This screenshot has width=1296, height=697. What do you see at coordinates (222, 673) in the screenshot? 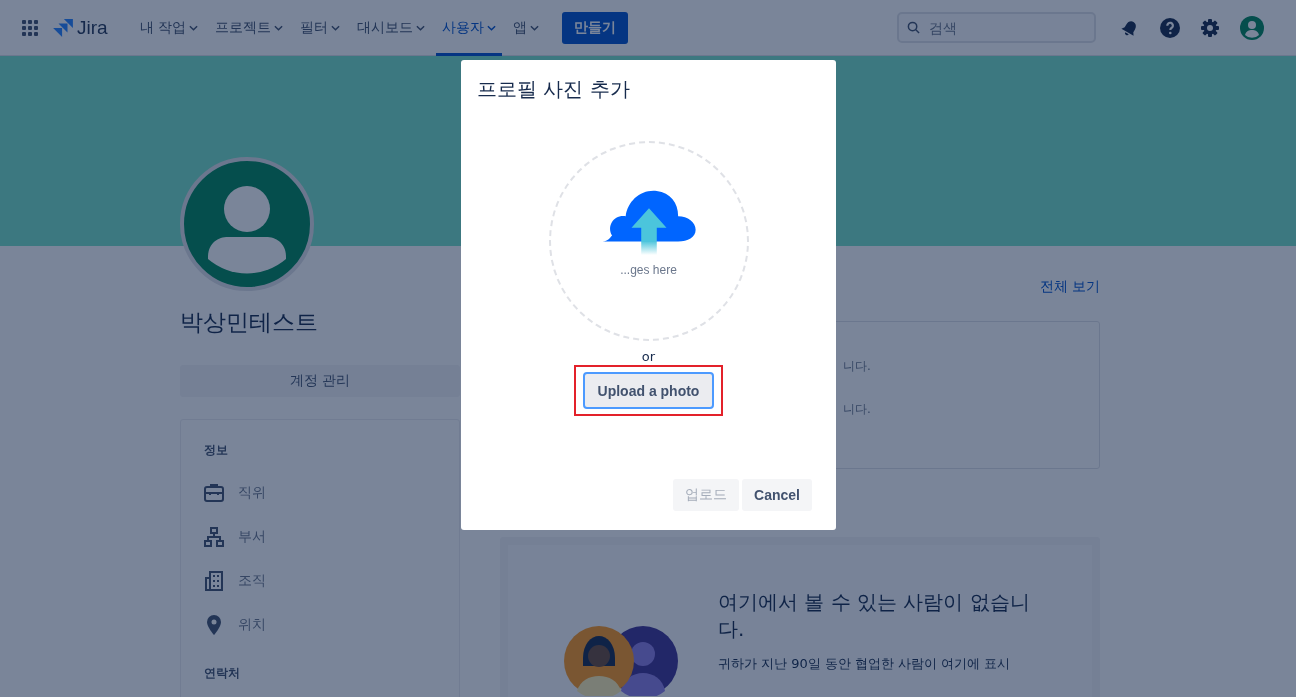
I see `section-heading: 연락처` at bounding box center [222, 673].